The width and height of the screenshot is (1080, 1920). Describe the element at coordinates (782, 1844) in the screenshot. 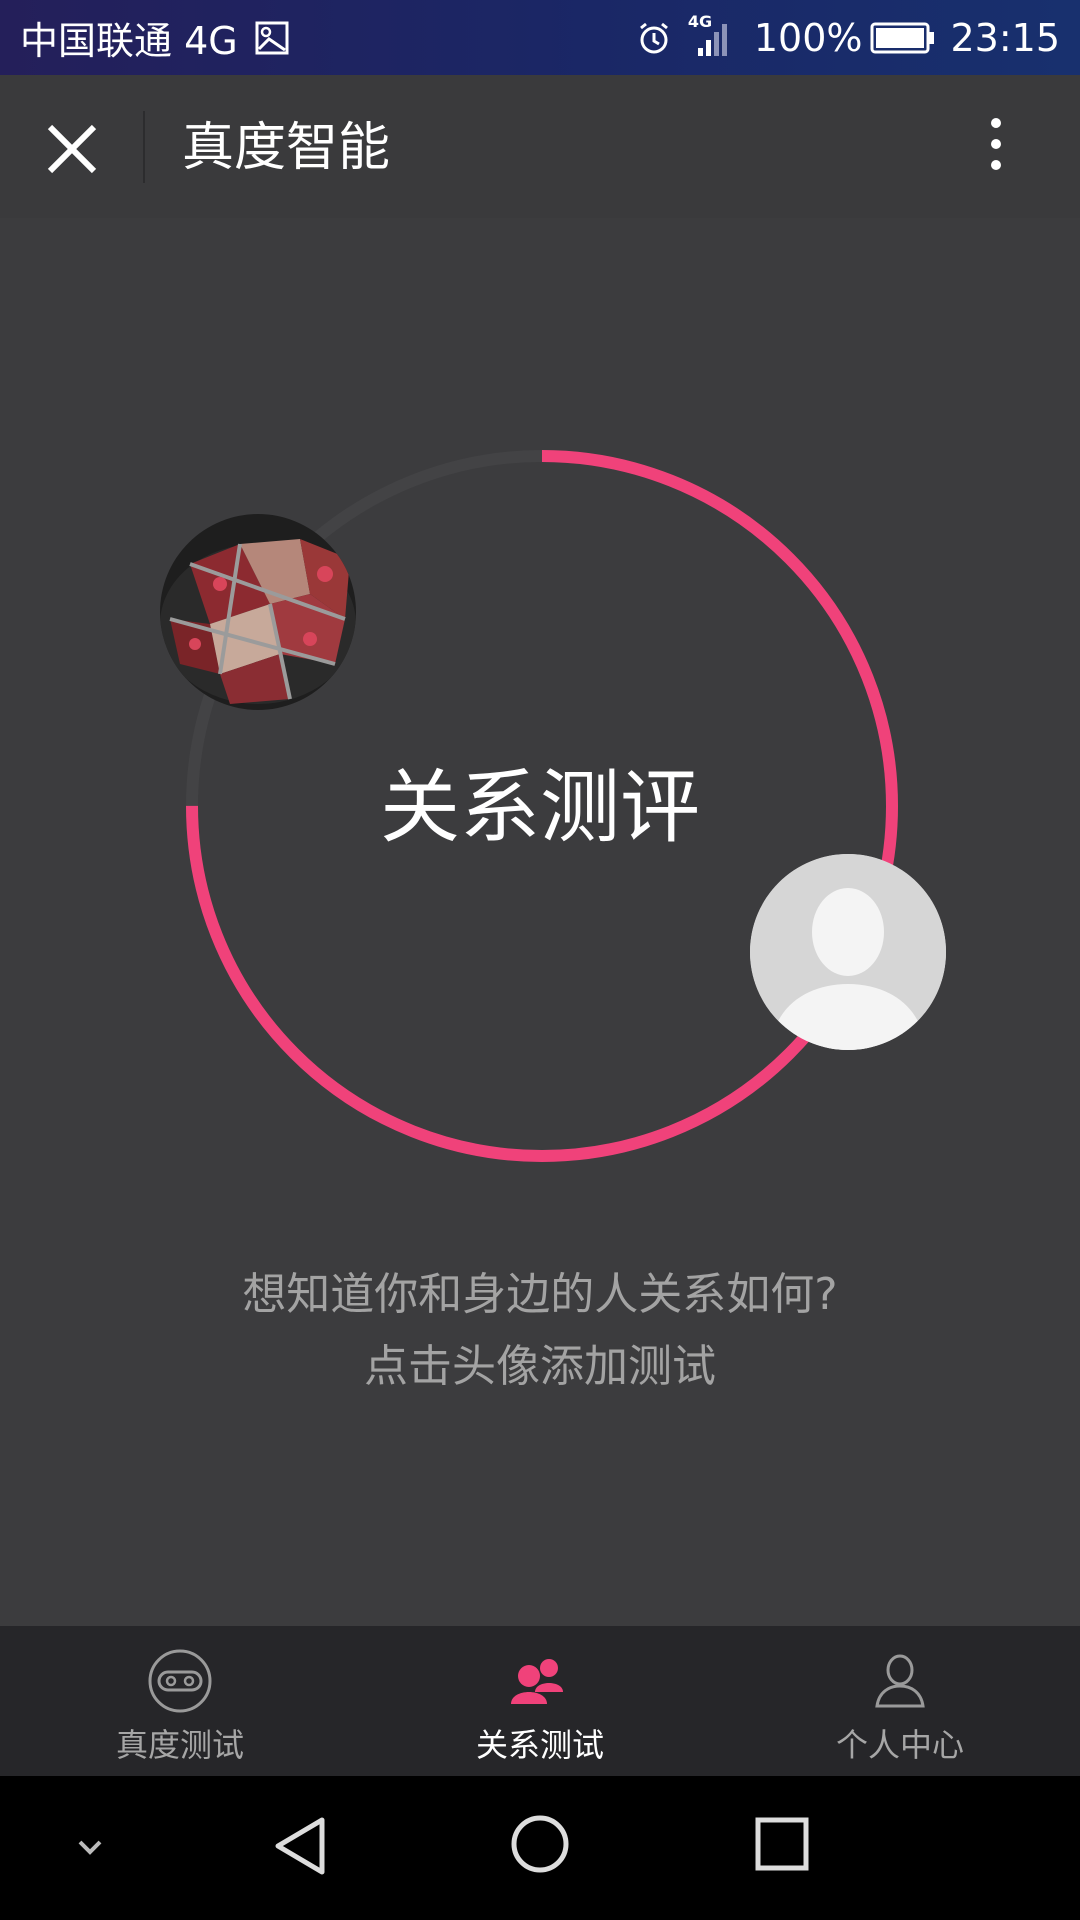

I see `recent-apps-icon` at that location.